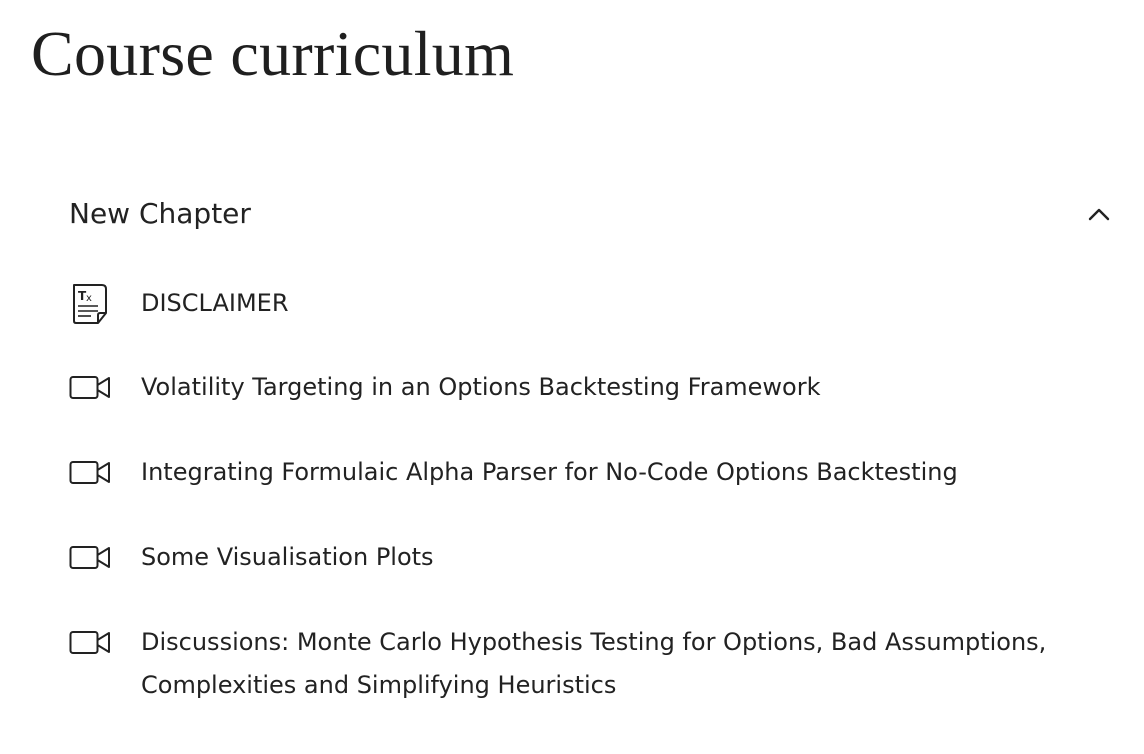 The height and width of the screenshot is (754, 1144). What do you see at coordinates (1099, 214) in the screenshot?
I see `chevron-up-icon` at bounding box center [1099, 214].